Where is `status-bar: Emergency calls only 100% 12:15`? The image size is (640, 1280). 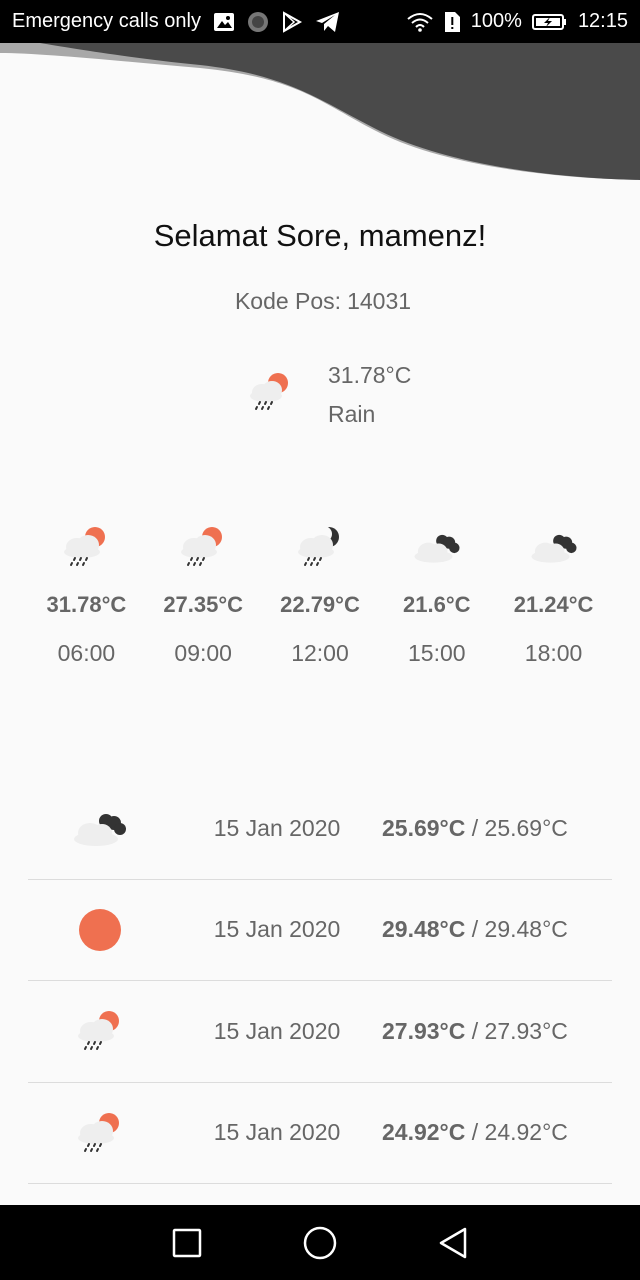
status-bar: Emergency calls only 100% 12:15 is located at coordinates (320, 21).